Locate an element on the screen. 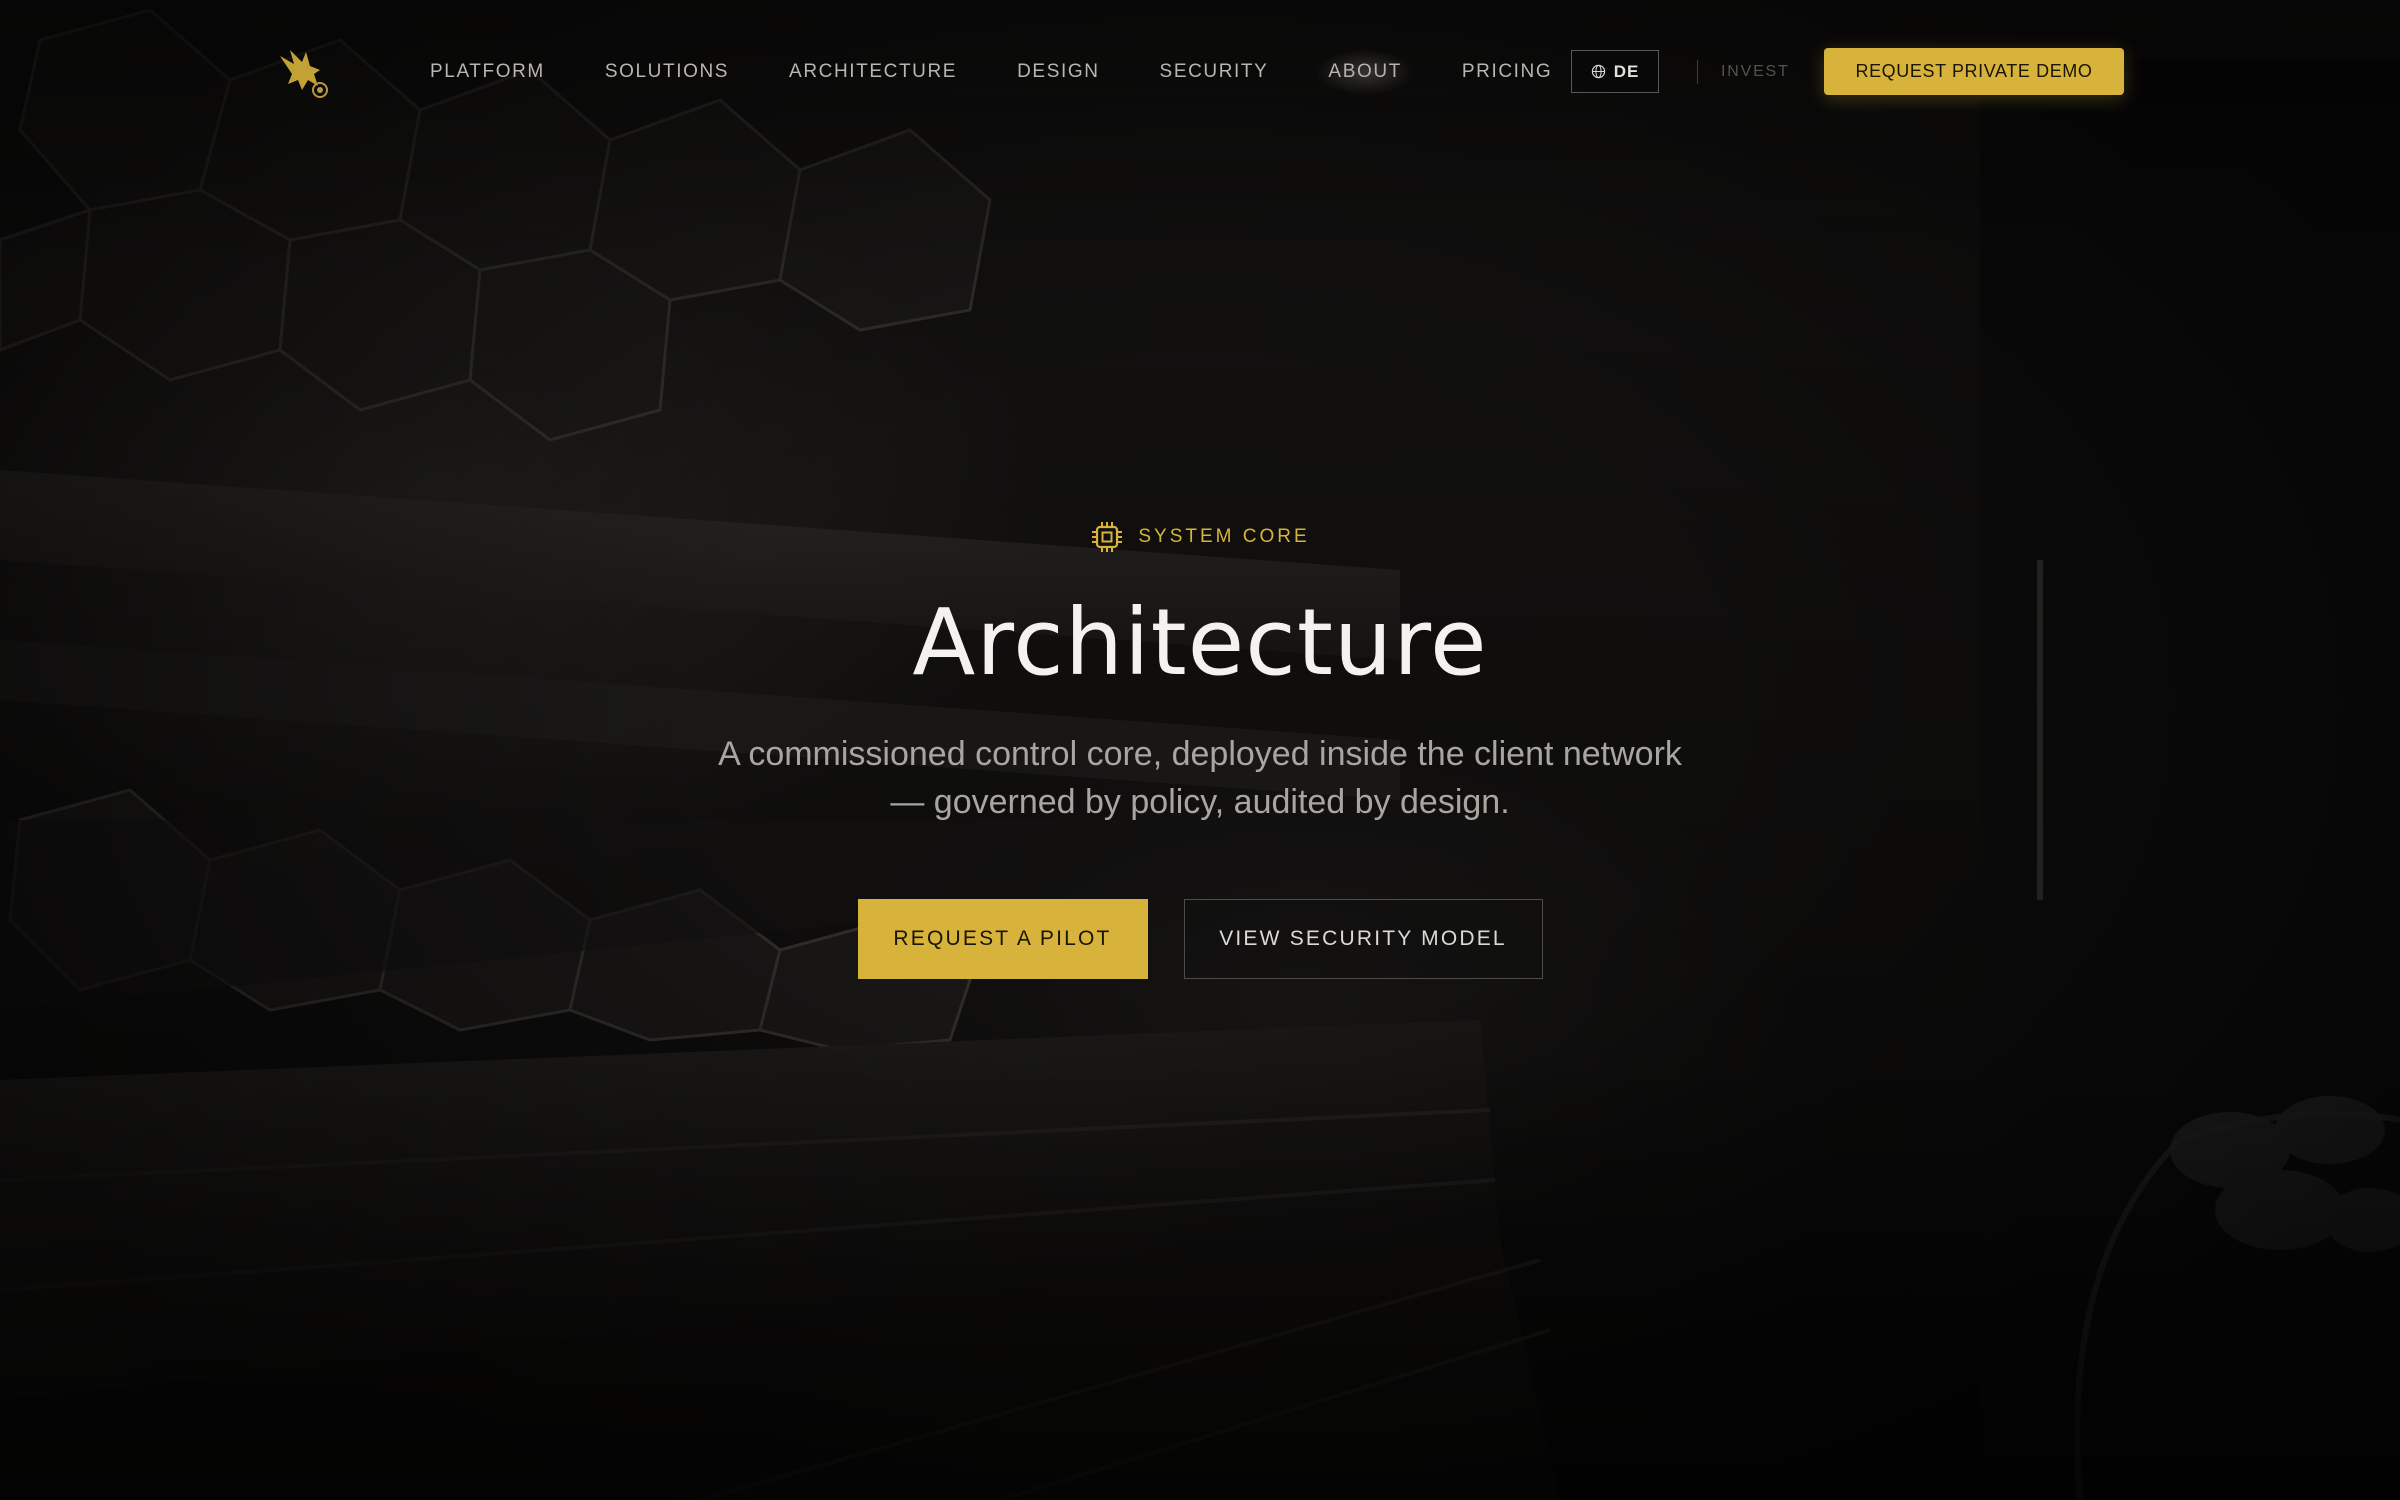 Image resolution: width=2400 pixels, height=1500 pixels. nav-link-about: ABOUT is located at coordinates (1364, 72).